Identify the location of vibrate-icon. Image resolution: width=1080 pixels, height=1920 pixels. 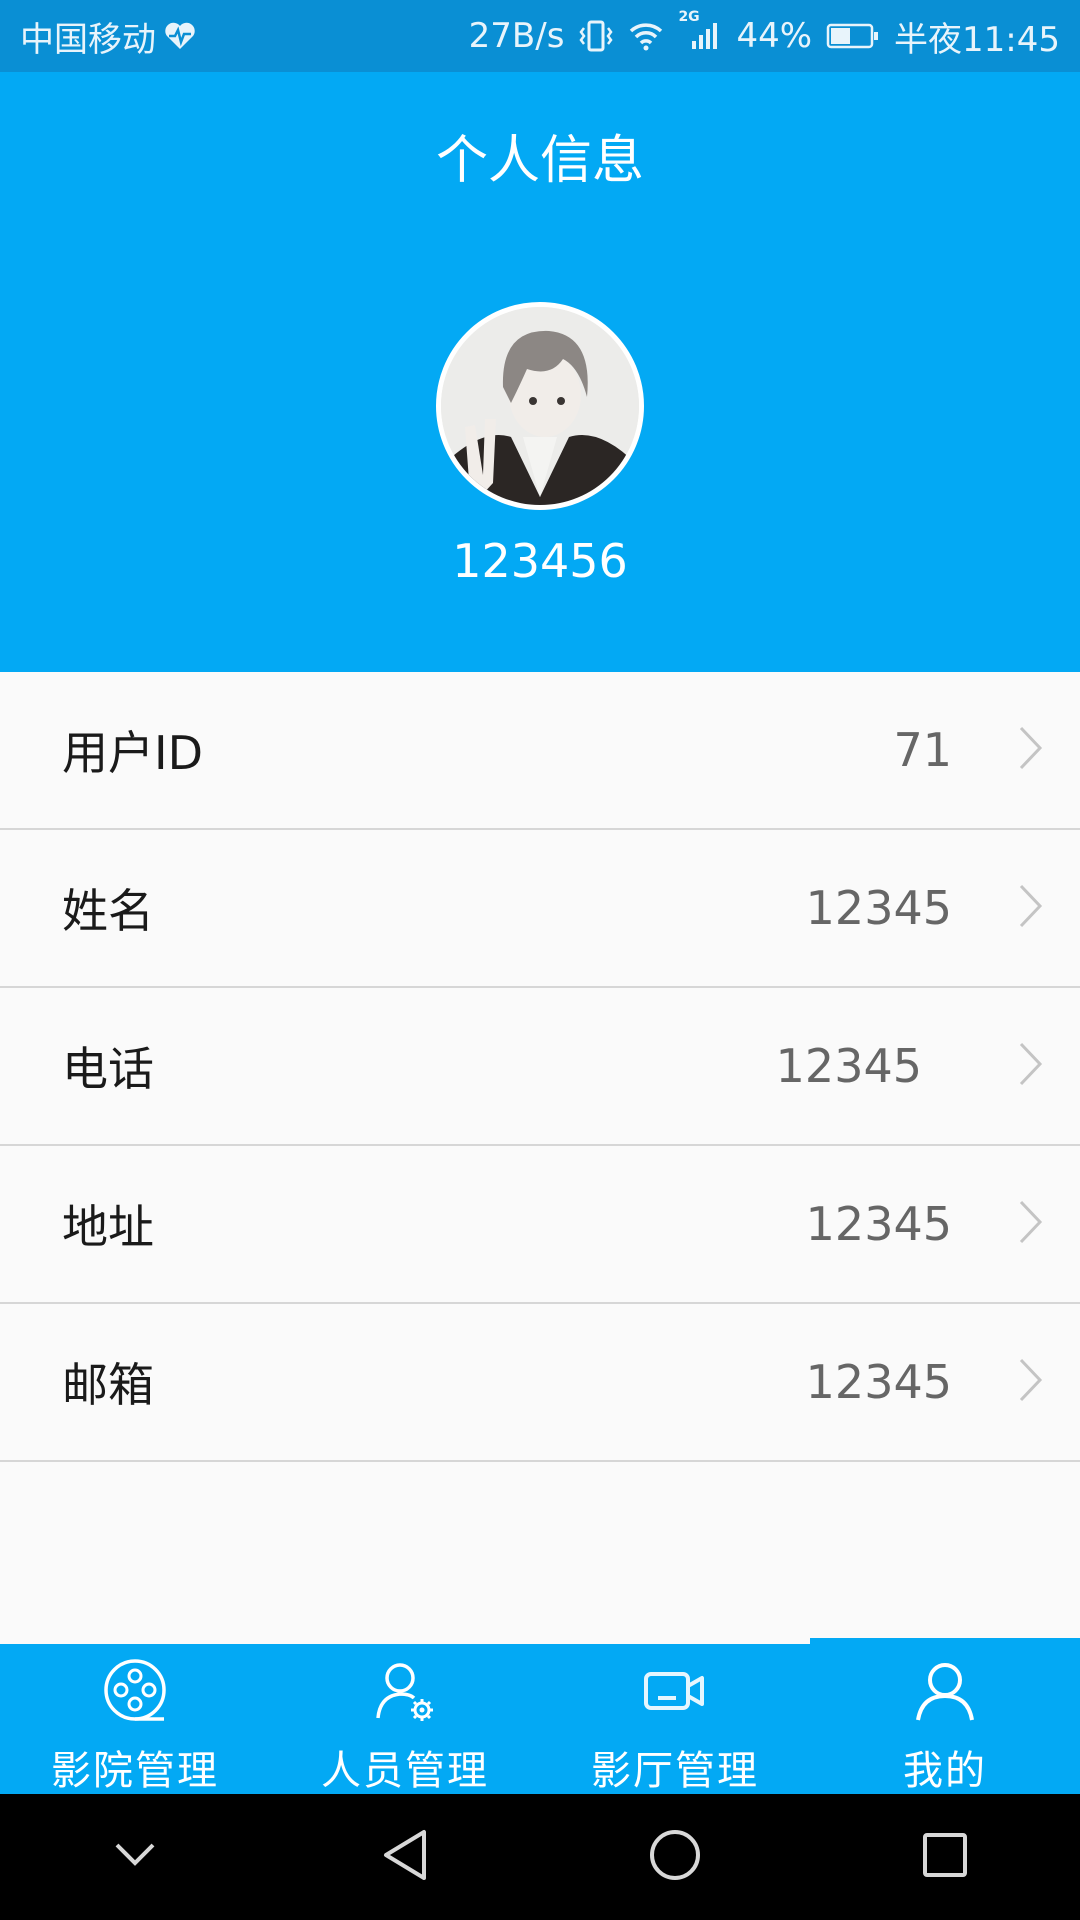
(596, 36).